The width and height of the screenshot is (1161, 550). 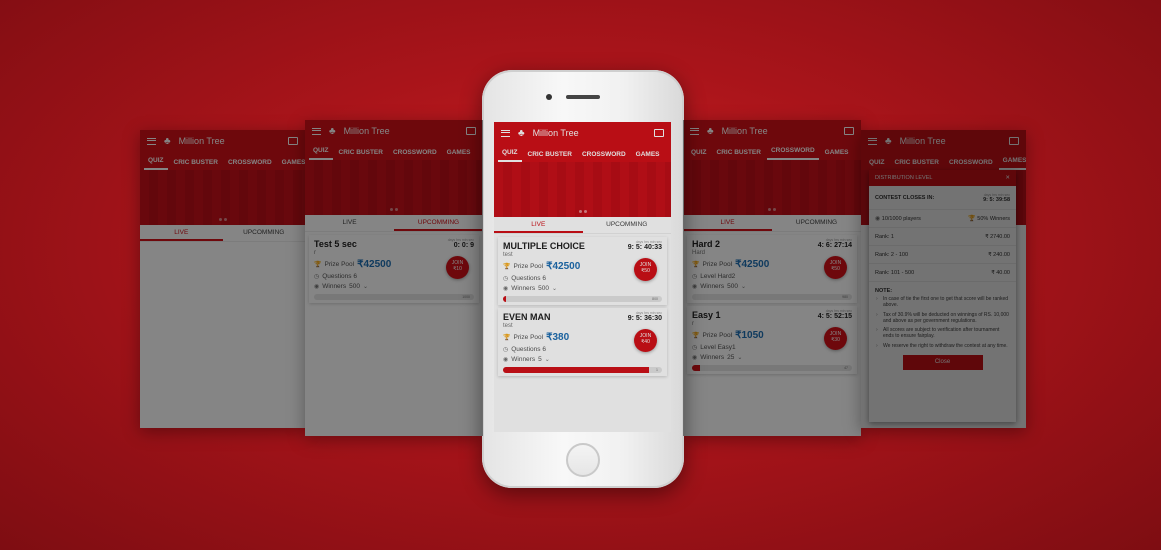 I want to click on eye-icon: ◉, so click(x=506, y=289).